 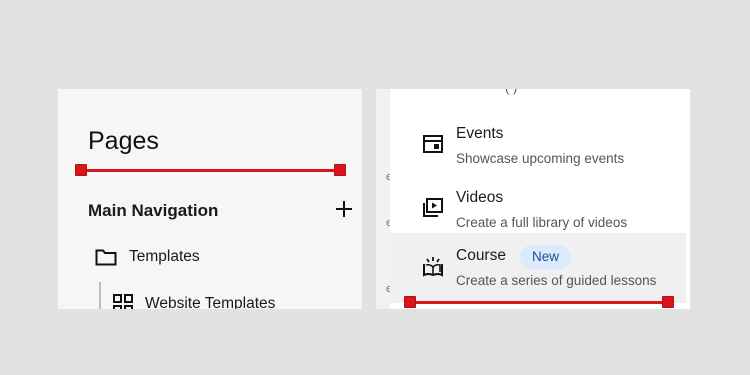 I want to click on folder-icon, so click(x=106, y=257).